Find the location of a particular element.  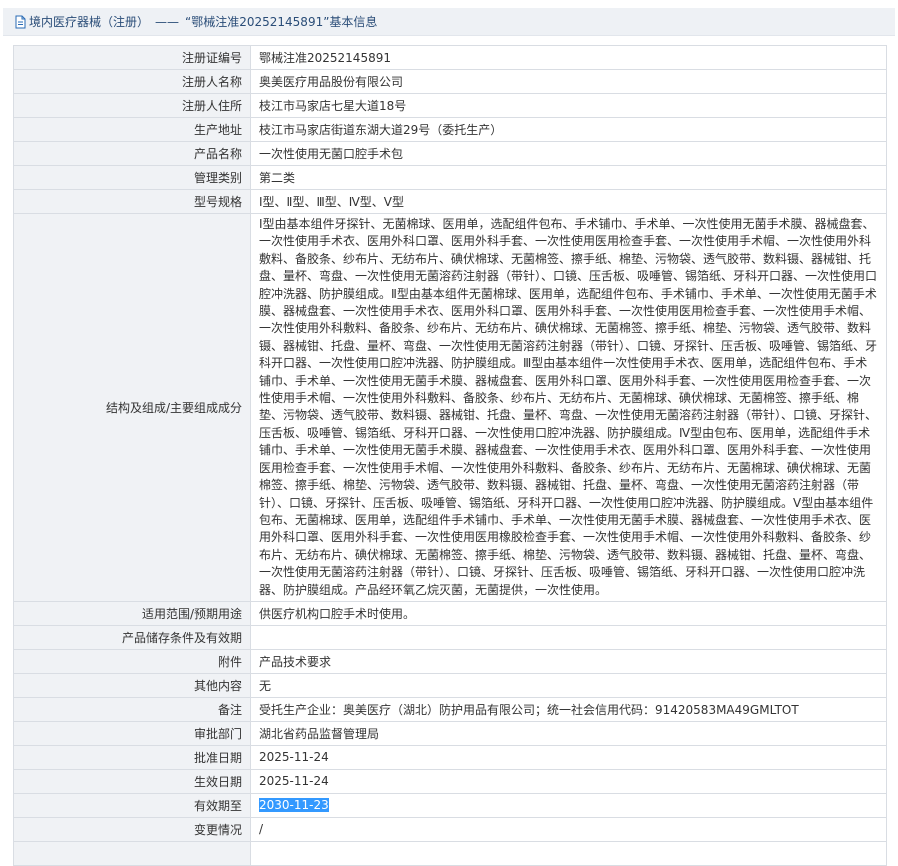

row-value is located at coordinates (568, 637).